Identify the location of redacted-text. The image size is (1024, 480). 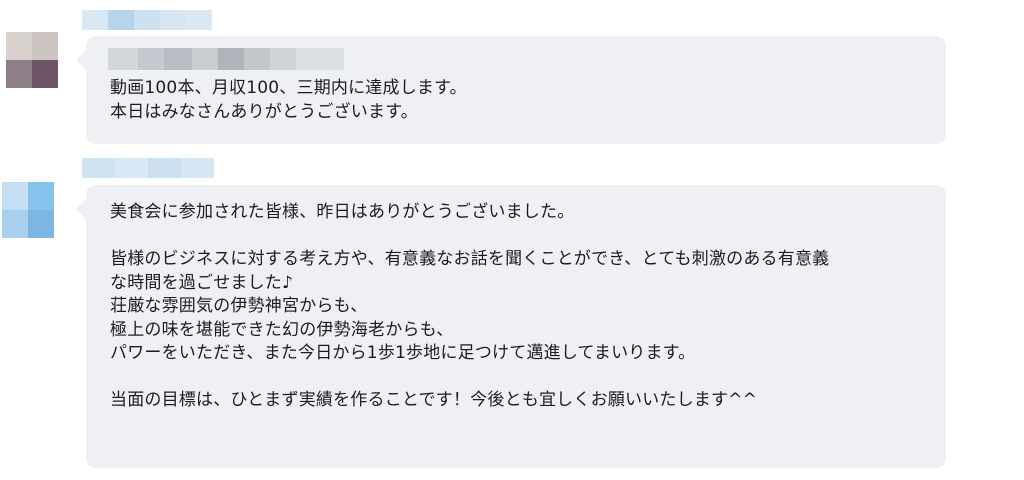
(226, 59).